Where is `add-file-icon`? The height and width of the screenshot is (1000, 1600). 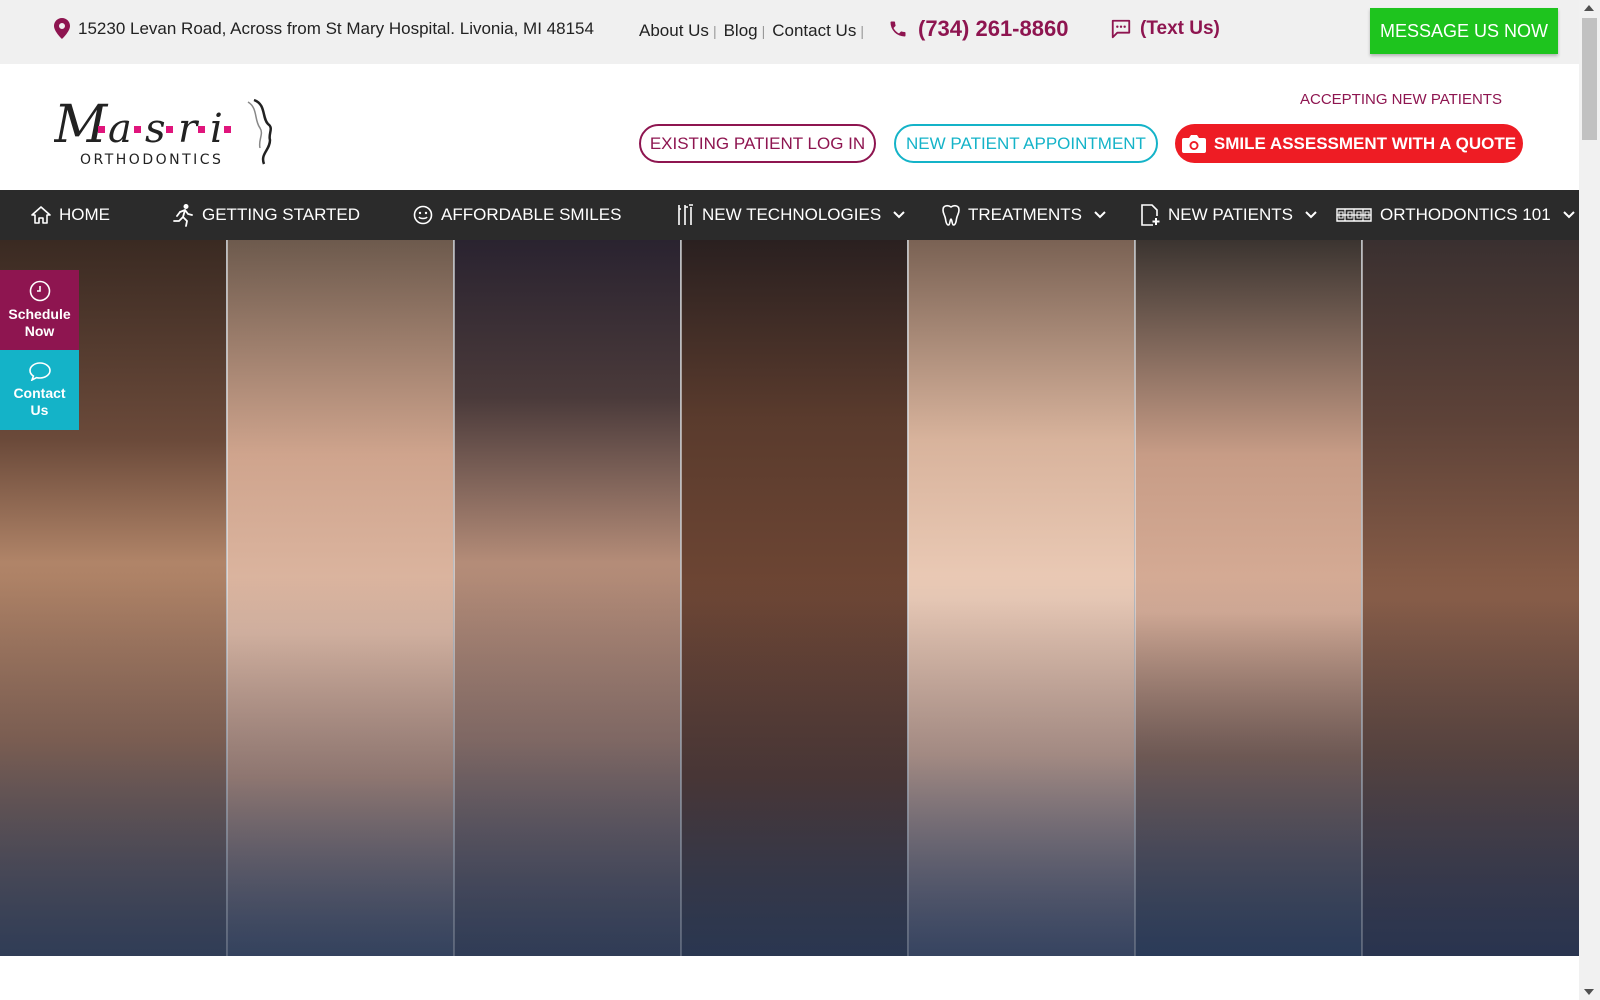 add-file-icon is located at coordinates (1150, 215).